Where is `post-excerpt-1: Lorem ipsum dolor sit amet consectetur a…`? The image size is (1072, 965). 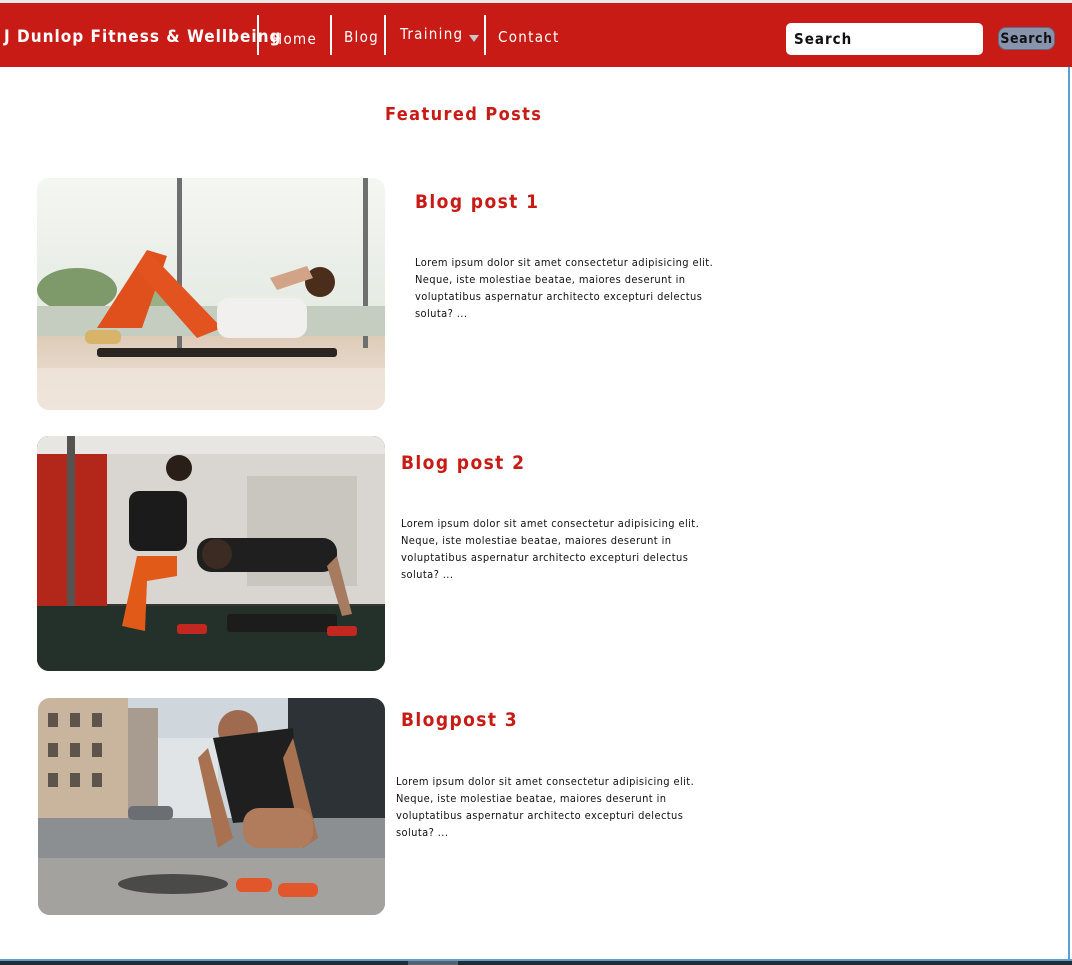
post-excerpt-1: Lorem ipsum dolor sit amet consectetur a… is located at coordinates (564, 288).